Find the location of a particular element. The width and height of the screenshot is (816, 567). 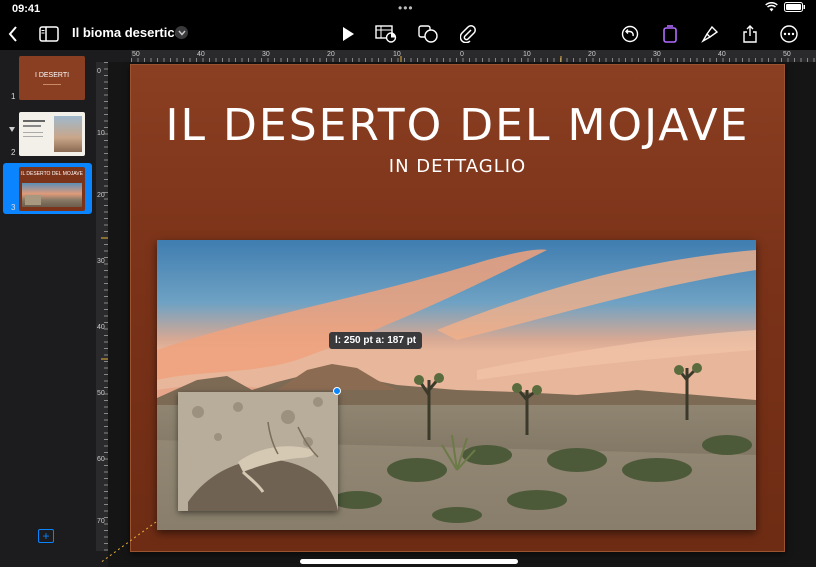

thumbnail-preview: I DESERTI is located at coordinates (52, 78).